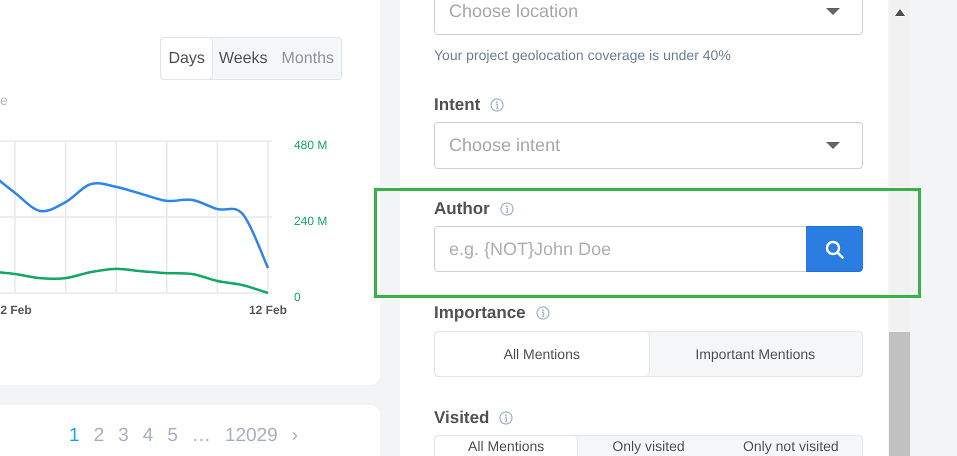 The height and width of the screenshot is (456, 957). I want to click on axis-tick-label: 480 M, so click(311, 145).